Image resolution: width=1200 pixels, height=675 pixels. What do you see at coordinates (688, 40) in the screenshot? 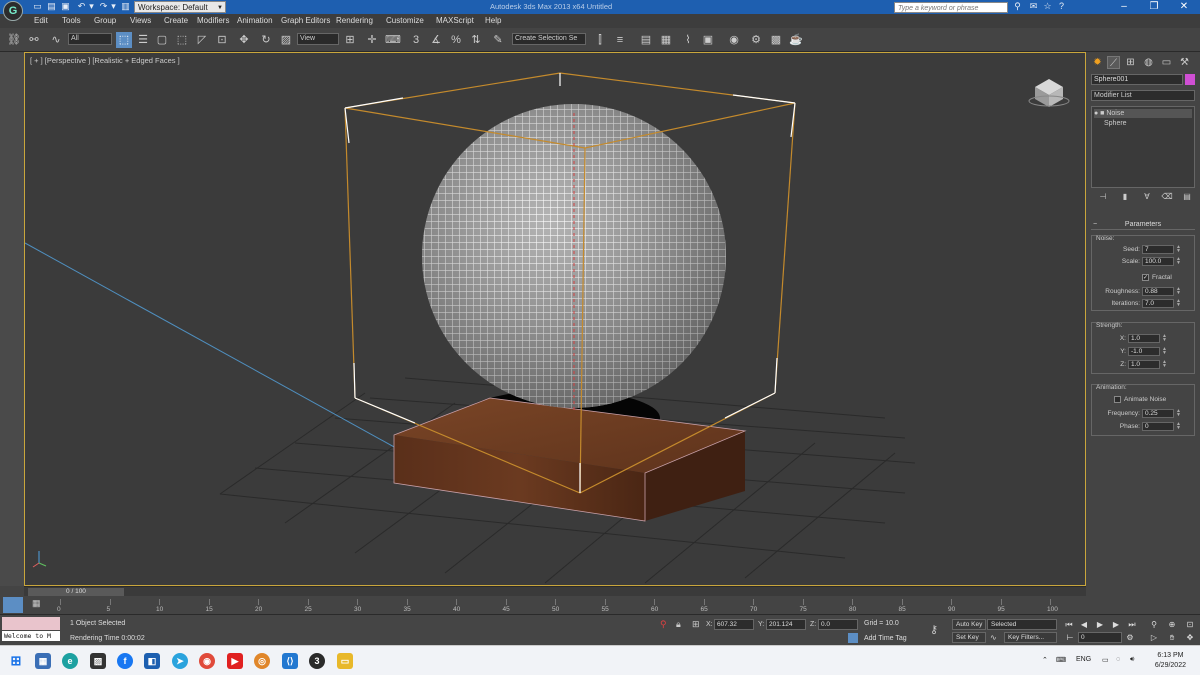
I see `curve-editor-icon: ⌇` at bounding box center [688, 40].